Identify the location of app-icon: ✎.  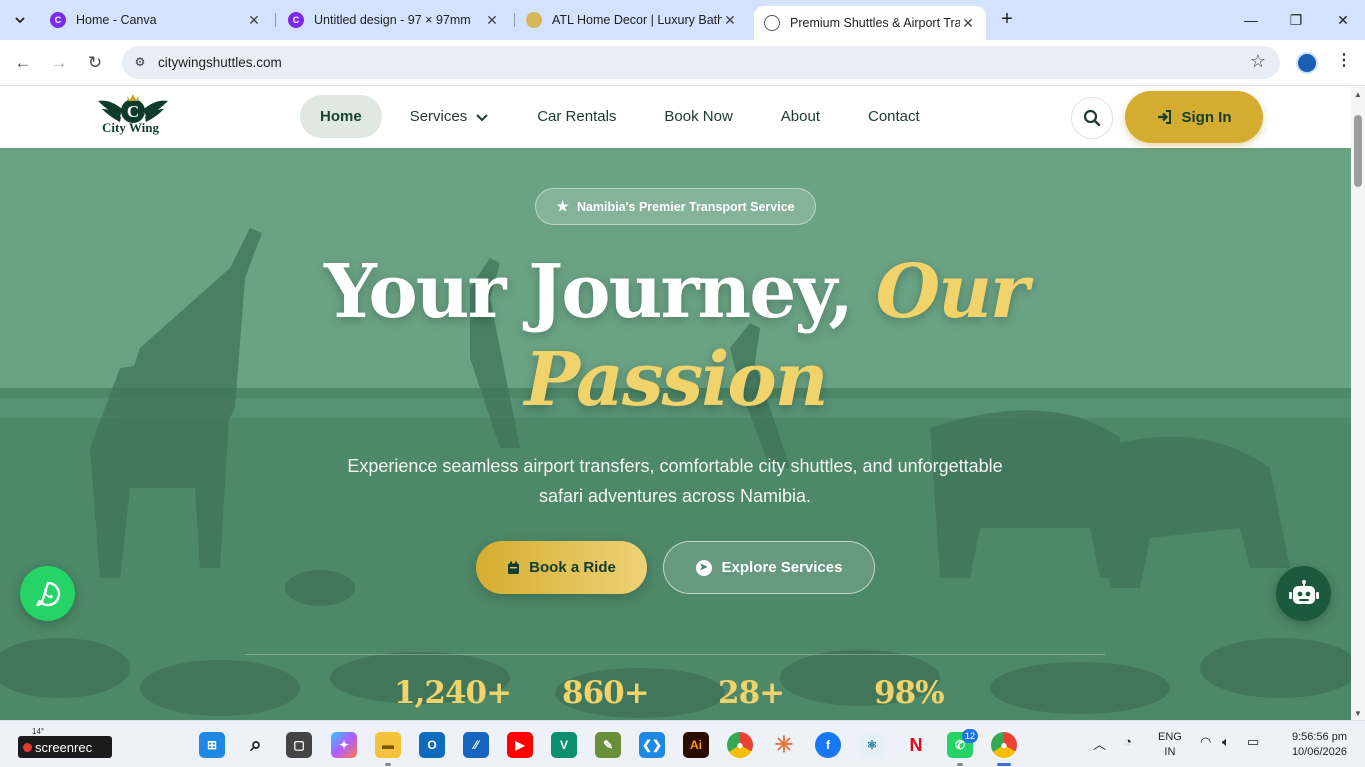
(608, 745).